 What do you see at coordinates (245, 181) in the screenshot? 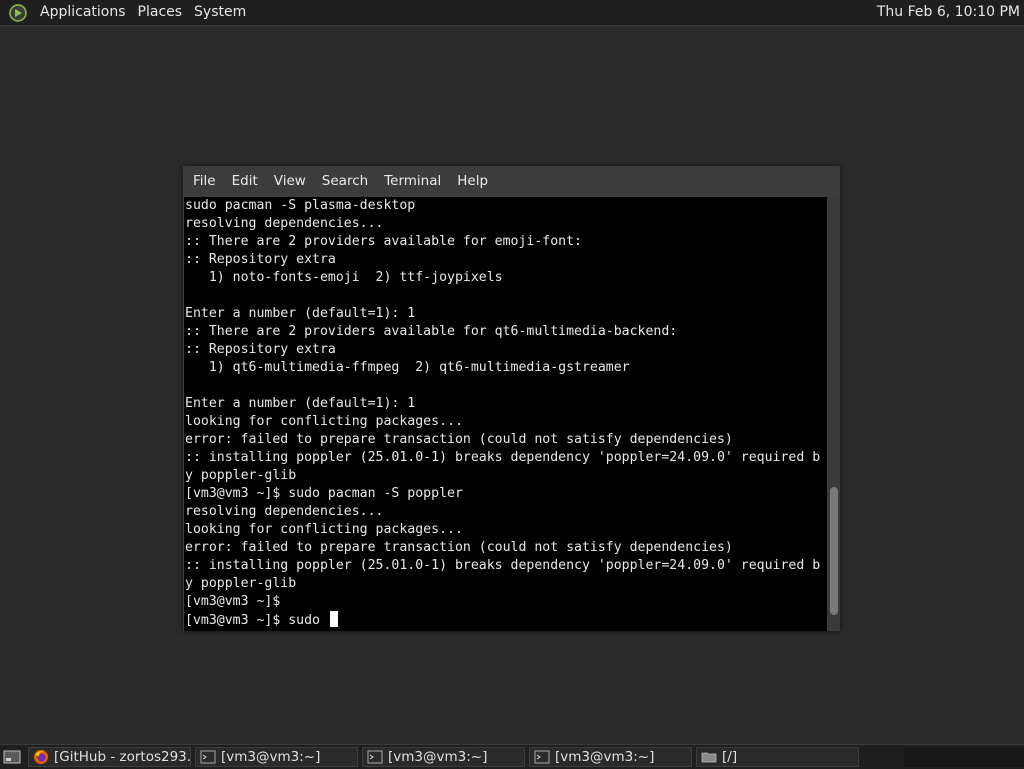
I see `menu-edit: Edit` at bounding box center [245, 181].